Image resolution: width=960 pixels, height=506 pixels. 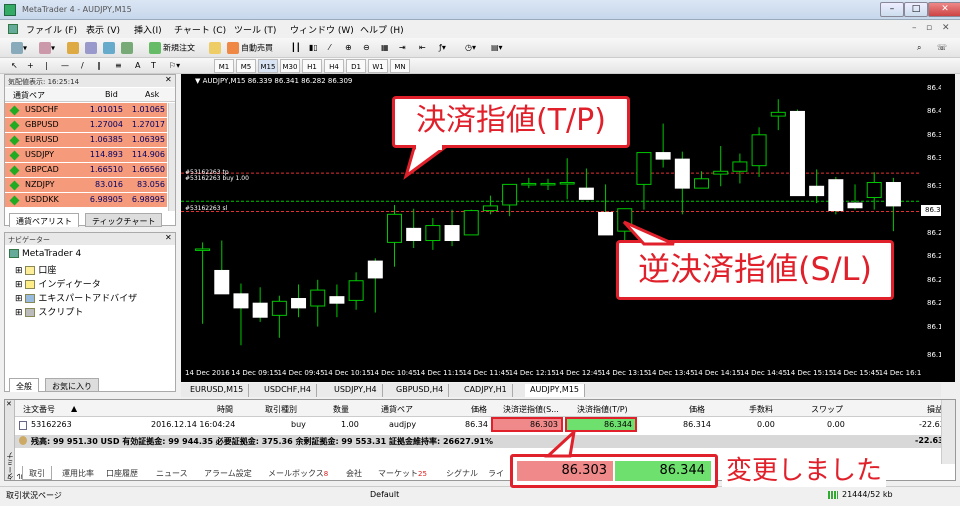 What do you see at coordinates (225, 409) in the screenshot?
I see `col-time: 時間` at bounding box center [225, 409].